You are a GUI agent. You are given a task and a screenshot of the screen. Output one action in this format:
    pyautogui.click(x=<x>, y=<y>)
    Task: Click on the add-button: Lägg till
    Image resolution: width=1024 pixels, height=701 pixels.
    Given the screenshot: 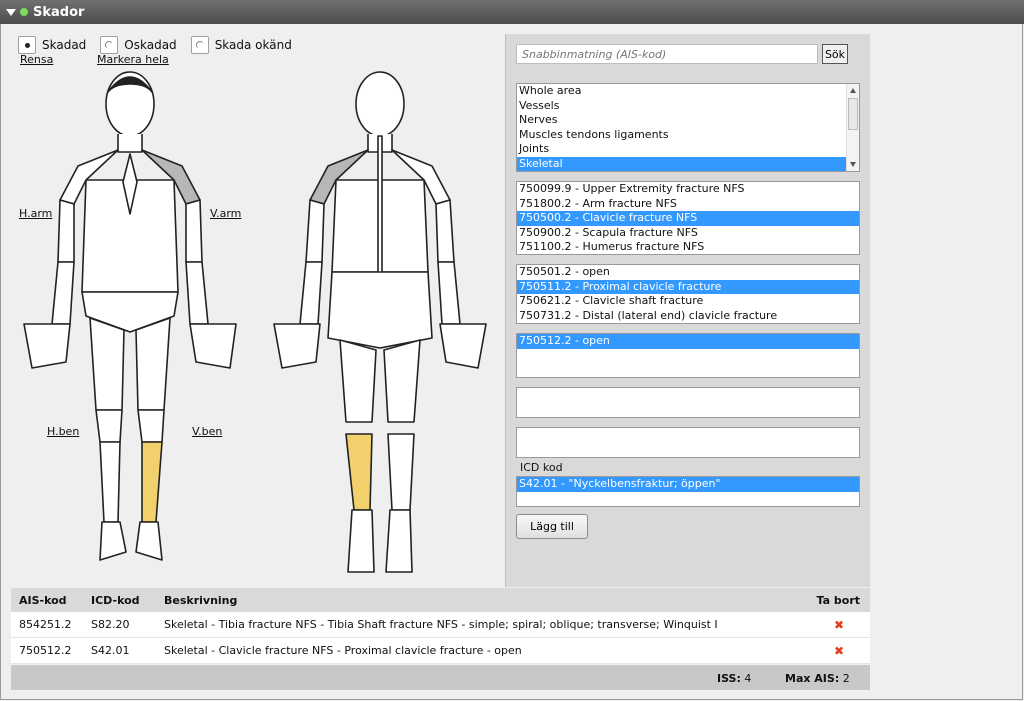 What is the action you would take?
    pyautogui.click(x=552, y=526)
    